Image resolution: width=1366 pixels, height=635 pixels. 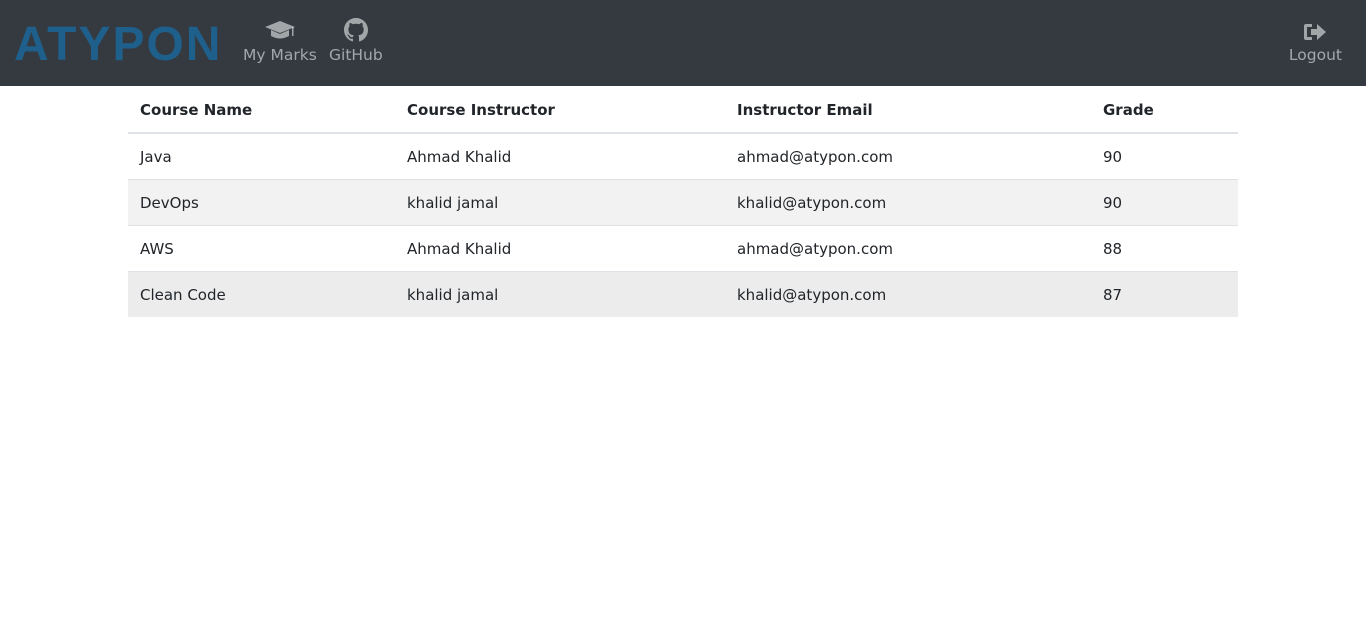 What do you see at coordinates (261, 202) in the screenshot?
I see `course-name-cell: DevOps` at bounding box center [261, 202].